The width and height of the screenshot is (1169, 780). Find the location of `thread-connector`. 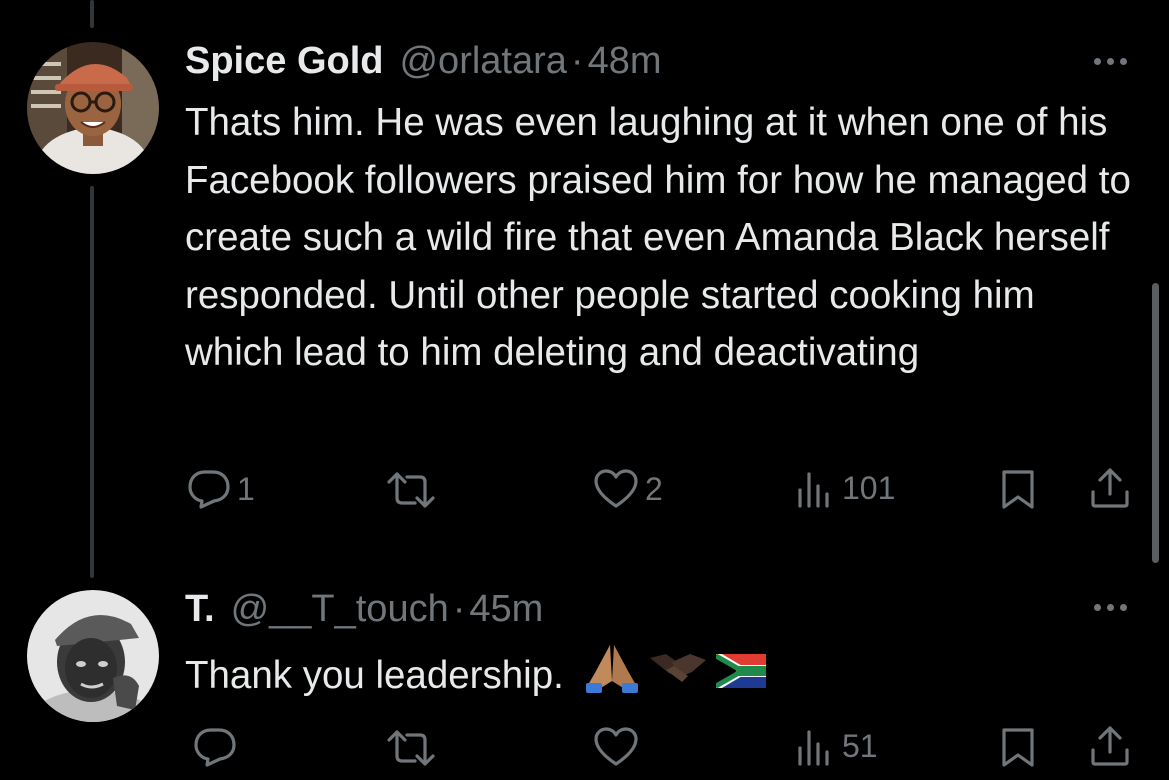

thread-connector is located at coordinates (92, 382).